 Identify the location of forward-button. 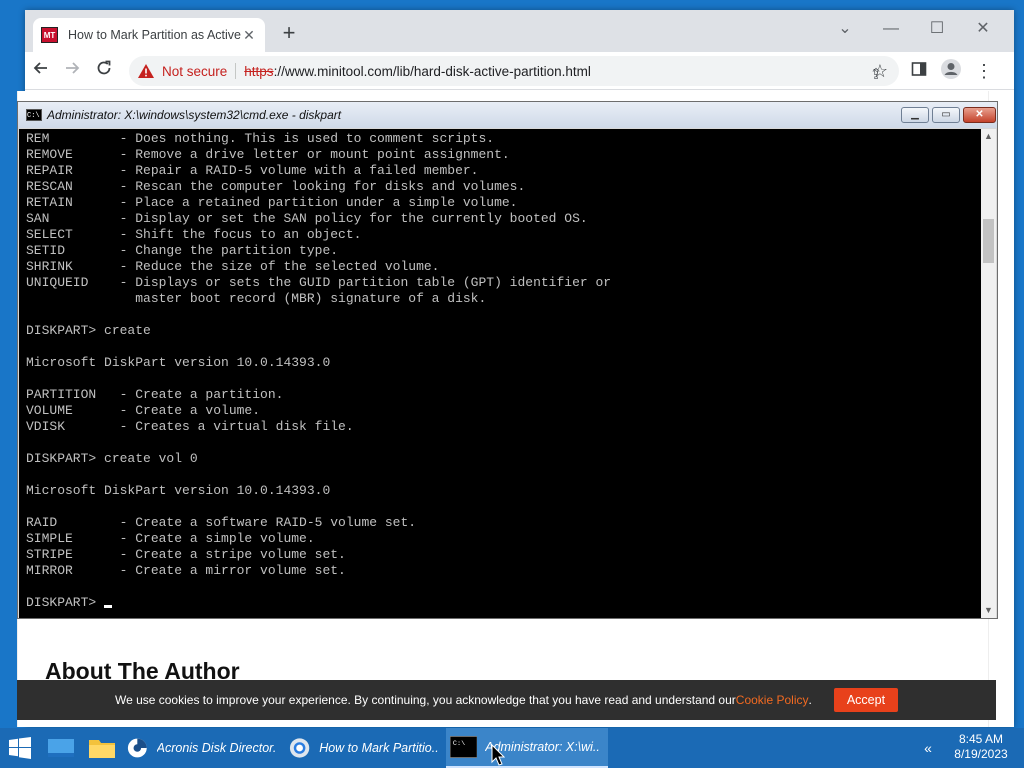
(72, 71).